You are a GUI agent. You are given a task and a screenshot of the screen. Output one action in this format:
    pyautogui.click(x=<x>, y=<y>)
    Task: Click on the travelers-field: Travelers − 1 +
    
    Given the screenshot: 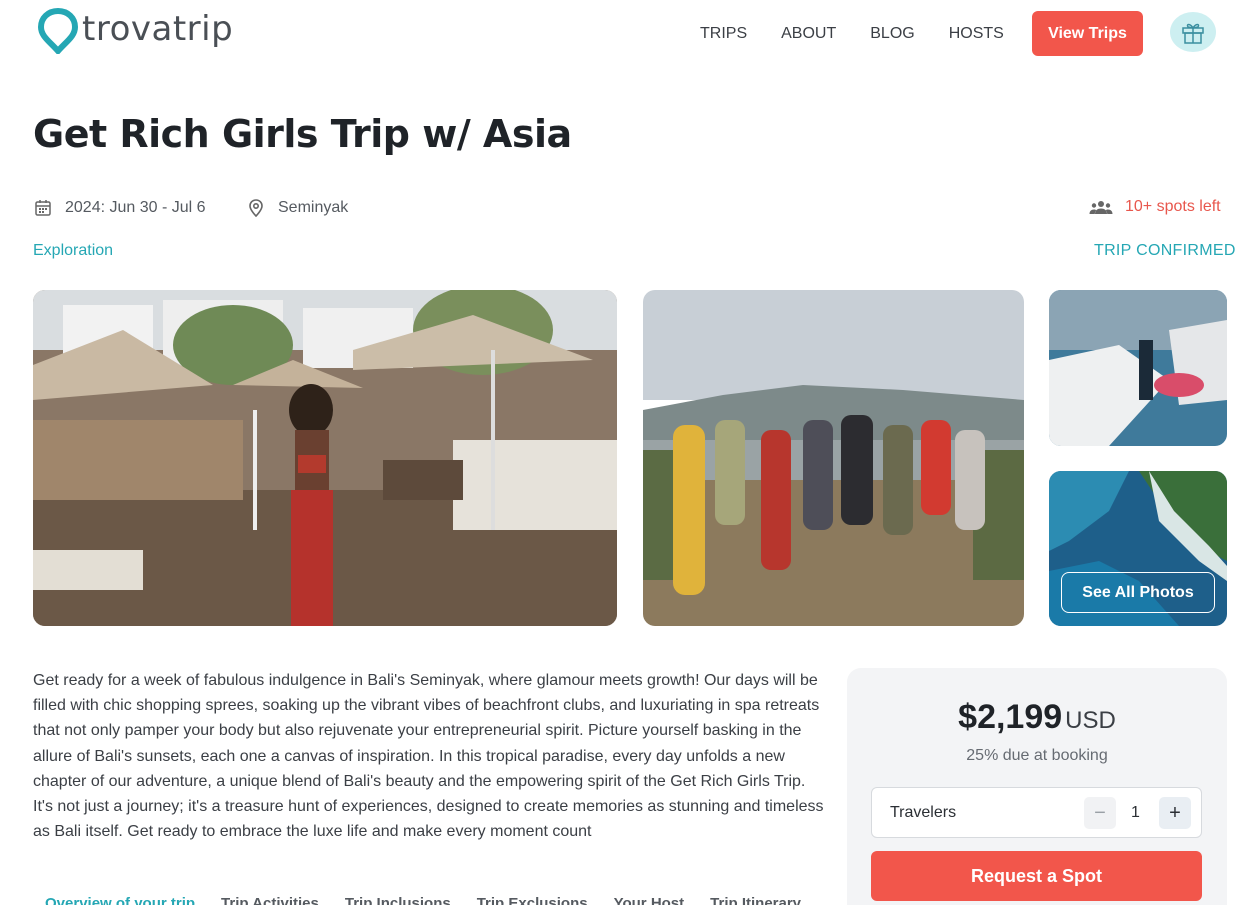 What is the action you would take?
    pyautogui.click(x=1036, y=812)
    